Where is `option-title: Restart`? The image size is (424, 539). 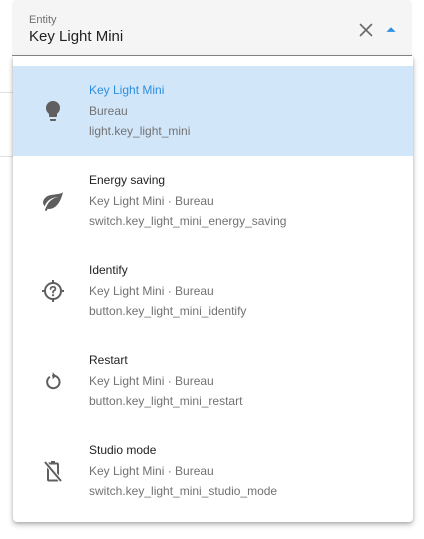 option-title: Restart is located at coordinates (108, 360).